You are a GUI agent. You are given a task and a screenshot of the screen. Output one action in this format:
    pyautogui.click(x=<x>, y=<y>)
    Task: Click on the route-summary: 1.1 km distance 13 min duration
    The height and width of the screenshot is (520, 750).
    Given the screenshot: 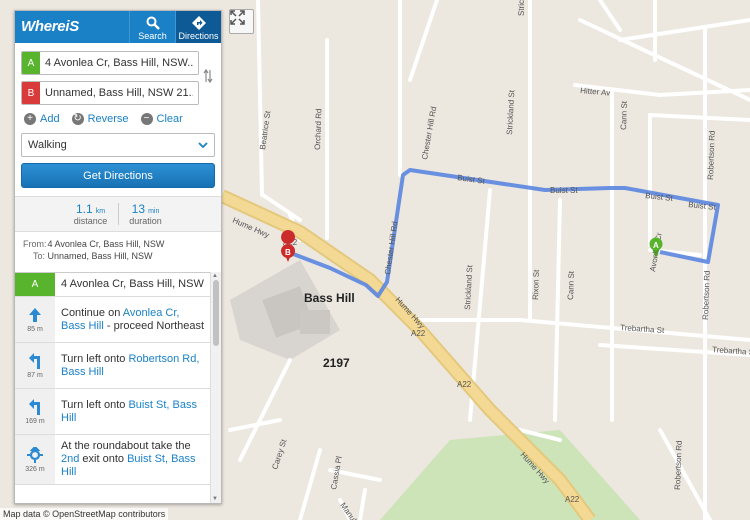 What is the action you would take?
    pyautogui.click(x=118, y=214)
    